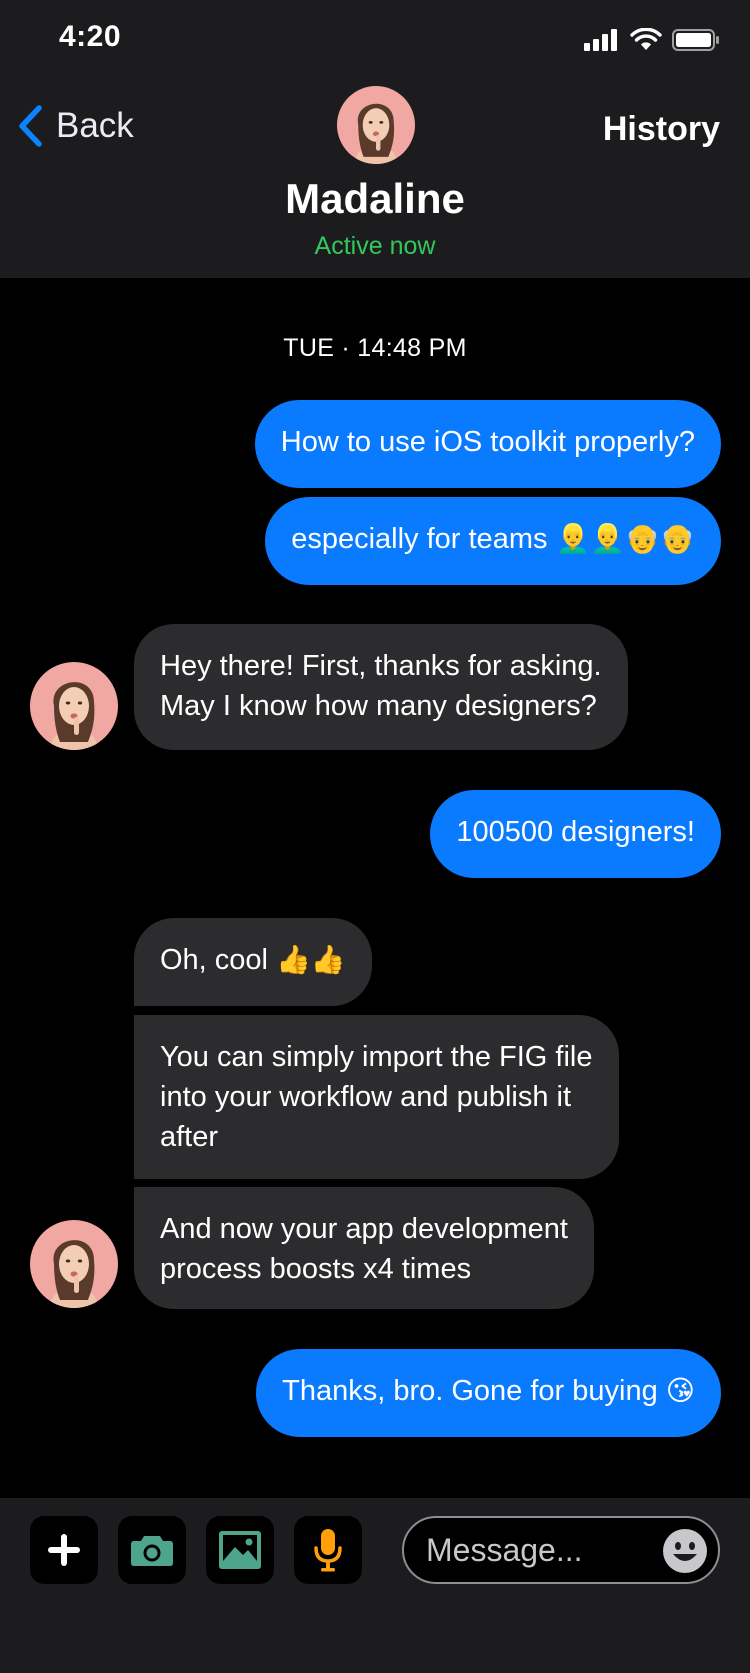  I want to click on chevron-left-icon, so click(30, 126).